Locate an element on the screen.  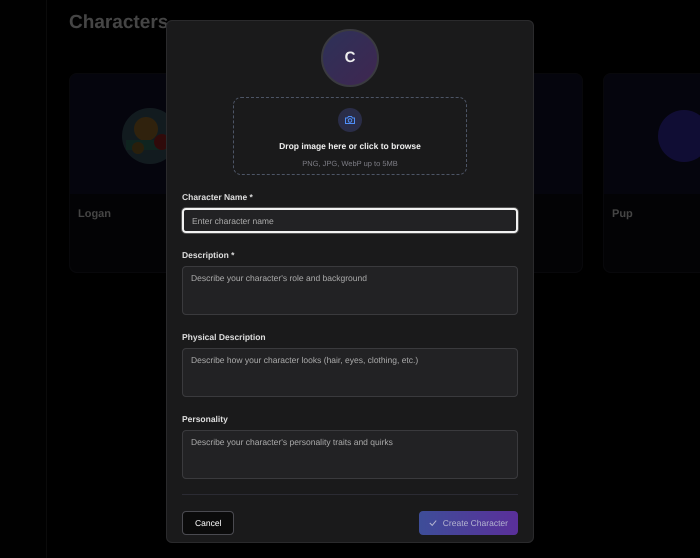
upload-title: Drop image here or click to browse is located at coordinates (350, 146).